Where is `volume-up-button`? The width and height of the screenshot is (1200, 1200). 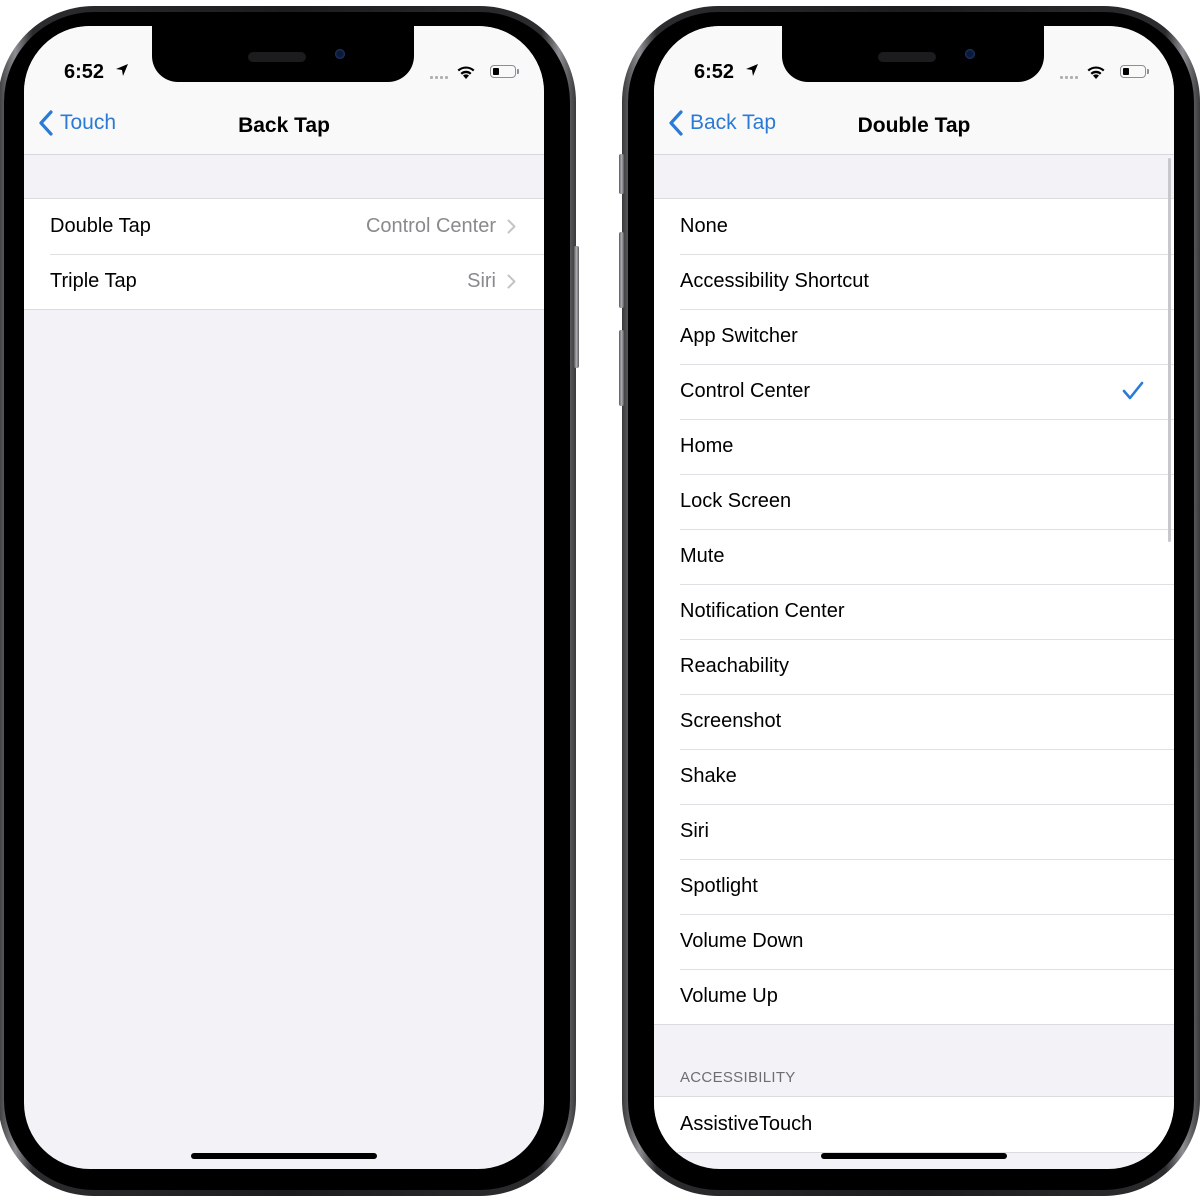 volume-up-button is located at coordinates (621, 270).